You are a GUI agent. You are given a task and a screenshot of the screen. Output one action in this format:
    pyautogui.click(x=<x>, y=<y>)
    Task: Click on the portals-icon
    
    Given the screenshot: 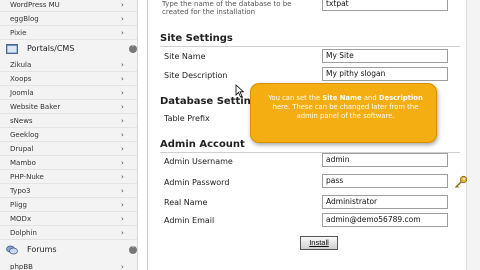 What is the action you would take?
    pyautogui.click(x=12, y=49)
    